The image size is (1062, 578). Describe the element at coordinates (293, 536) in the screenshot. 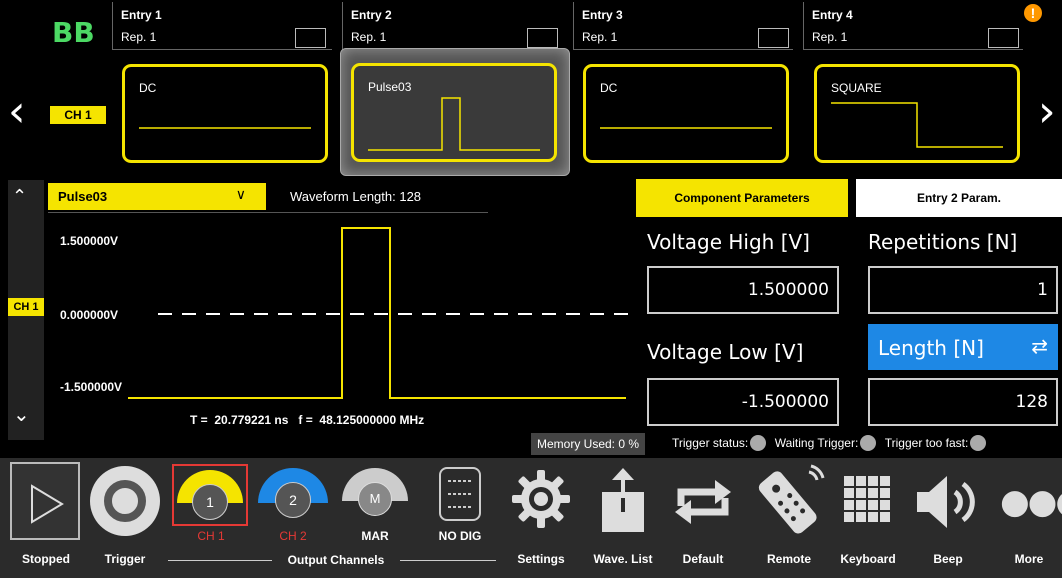

I see `ch2-label: CH 2` at that location.